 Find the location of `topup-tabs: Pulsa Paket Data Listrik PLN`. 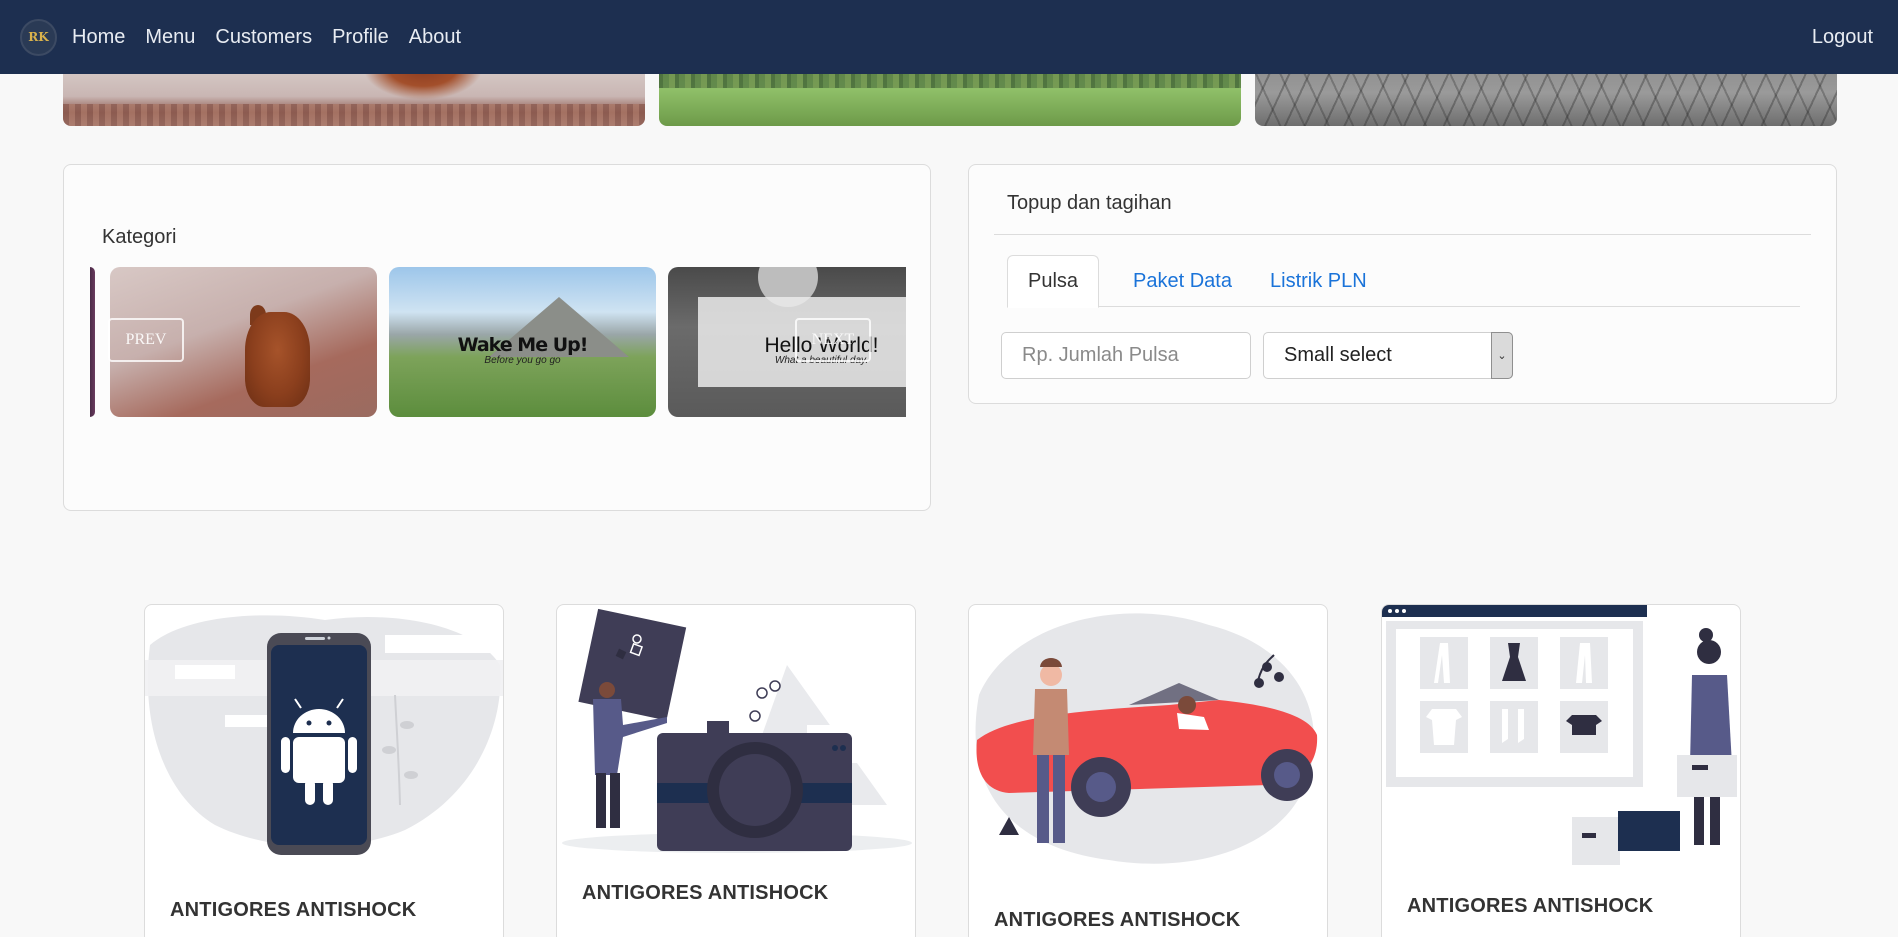

topup-tabs: Pulsa Paket Data Listrik PLN is located at coordinates (1403, 281).